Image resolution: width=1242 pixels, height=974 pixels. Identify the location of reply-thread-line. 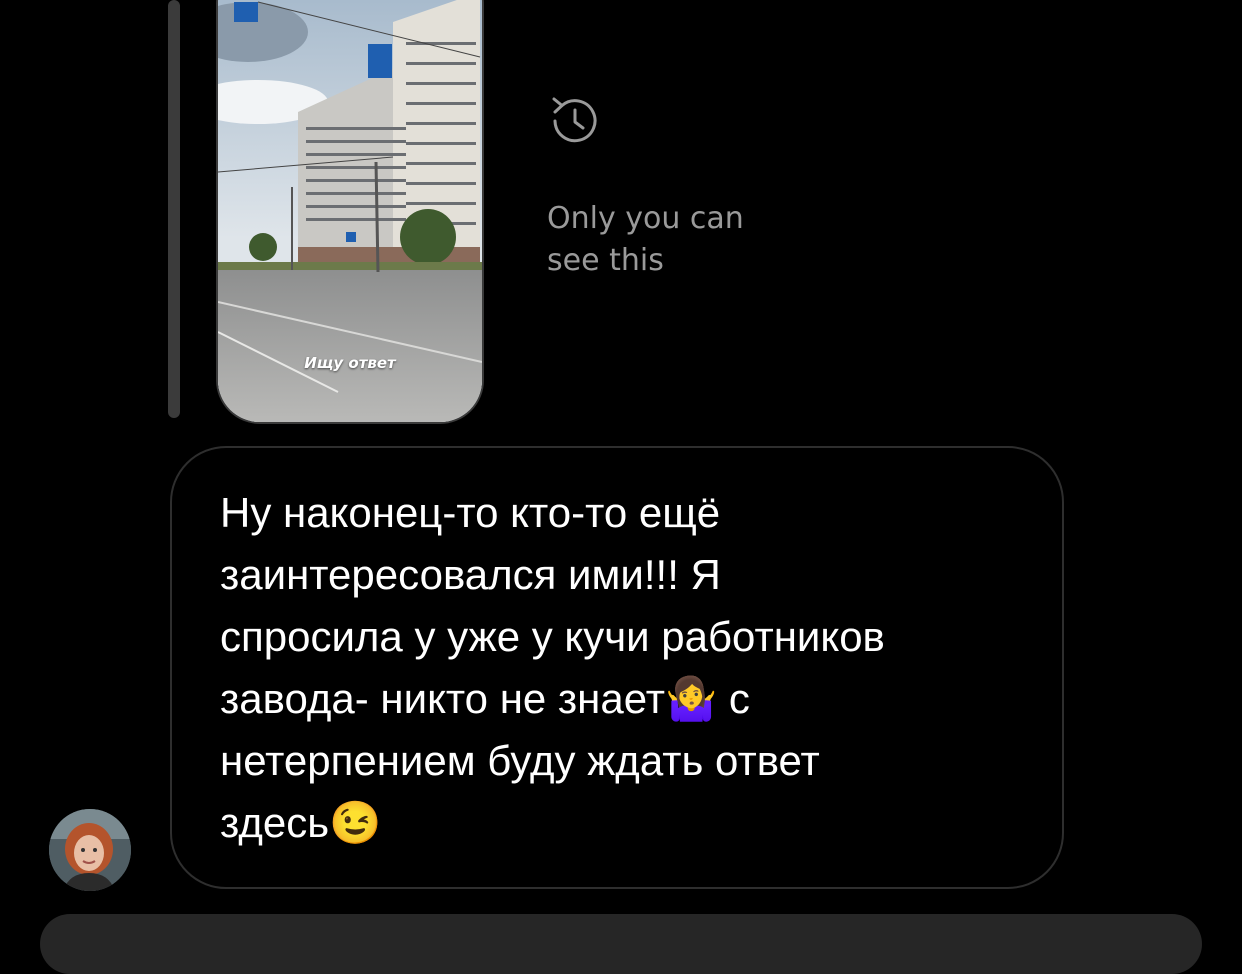
(174, 209).